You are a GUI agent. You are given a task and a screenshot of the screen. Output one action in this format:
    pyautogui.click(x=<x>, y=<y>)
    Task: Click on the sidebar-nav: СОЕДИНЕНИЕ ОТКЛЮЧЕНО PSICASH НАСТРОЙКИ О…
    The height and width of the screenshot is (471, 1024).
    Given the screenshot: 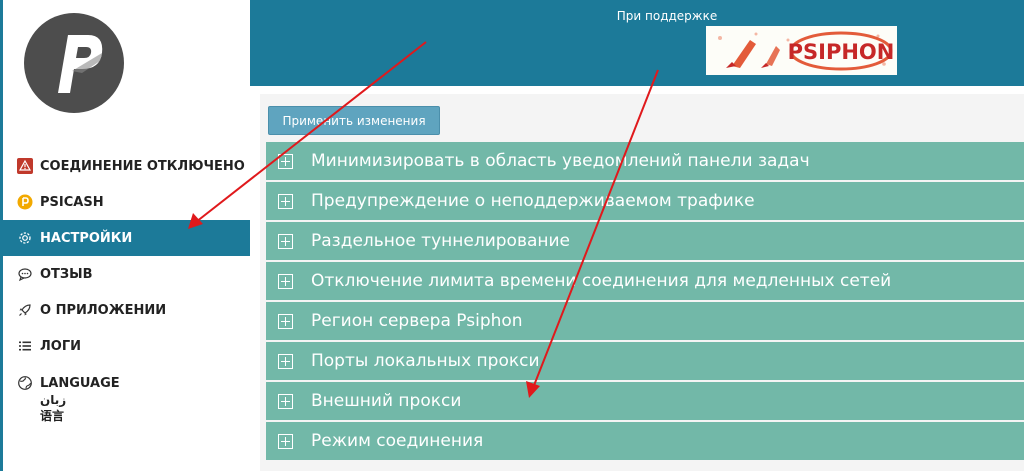 What is the action you would take?
    pyautogui.click(x=128, y=286)
    